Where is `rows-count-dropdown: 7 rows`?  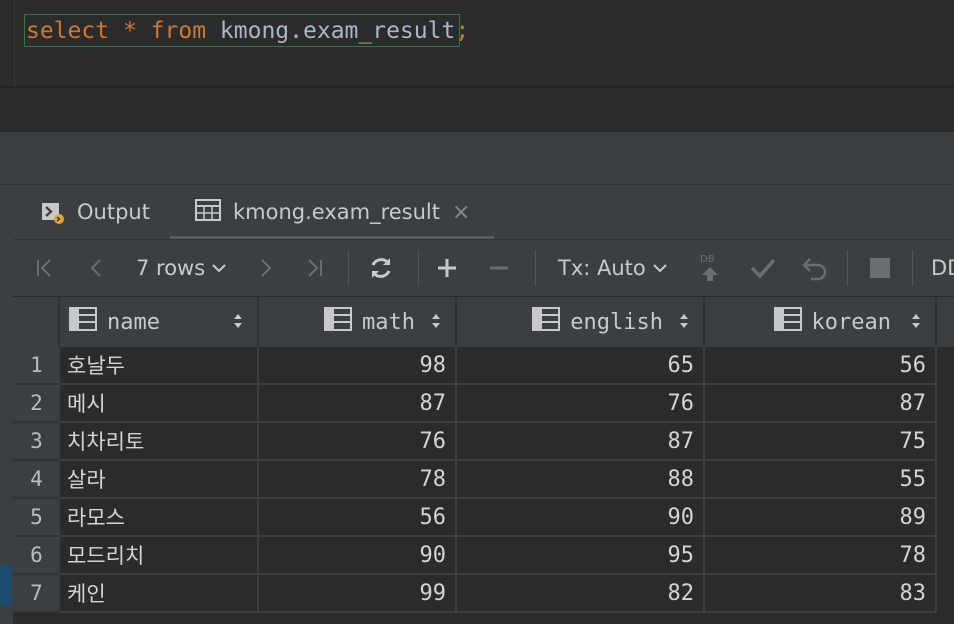 rows-count-dropdown: 7 rows is located at coordinates (181, 268).